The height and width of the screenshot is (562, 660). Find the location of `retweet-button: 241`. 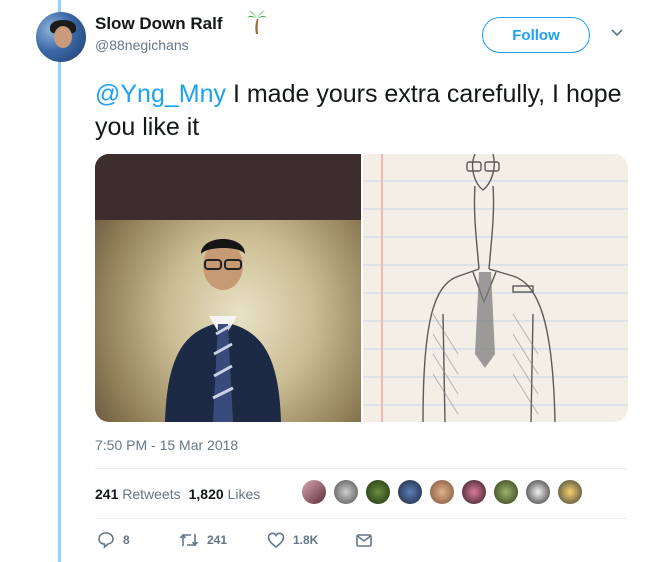

retweet-button: 241 is located at coordinates (203, 540).